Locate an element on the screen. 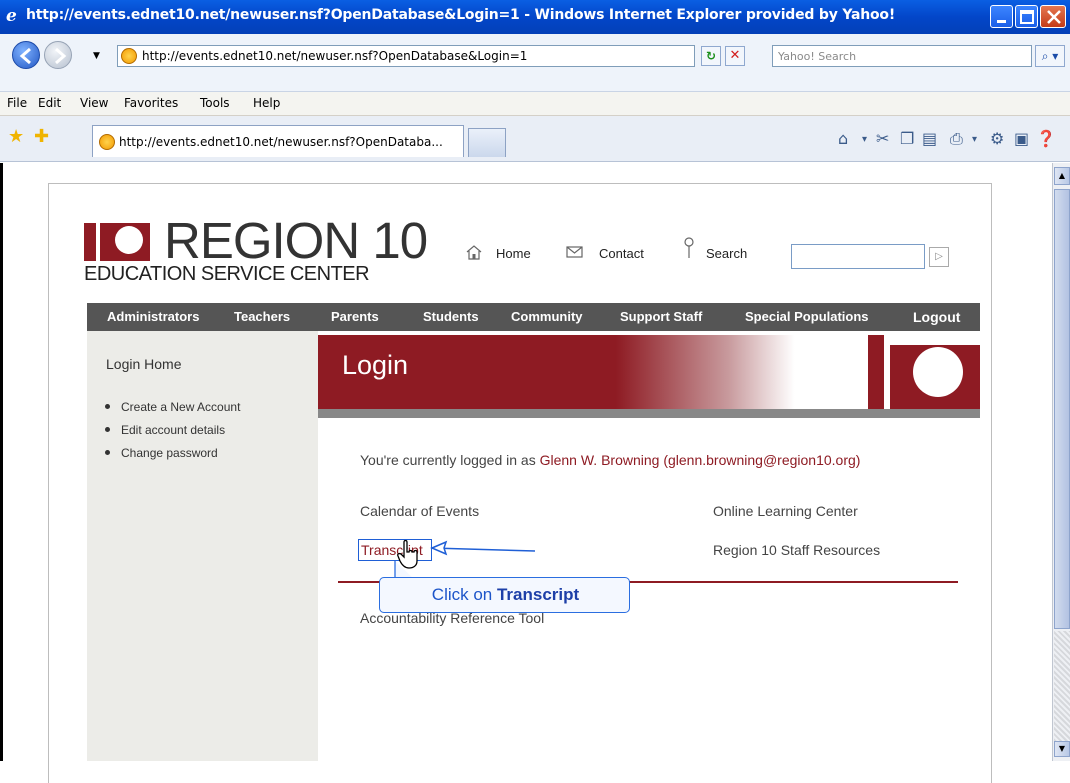  sidebar-item-create-account: Create a New Account is located at coordinates (172, 407).